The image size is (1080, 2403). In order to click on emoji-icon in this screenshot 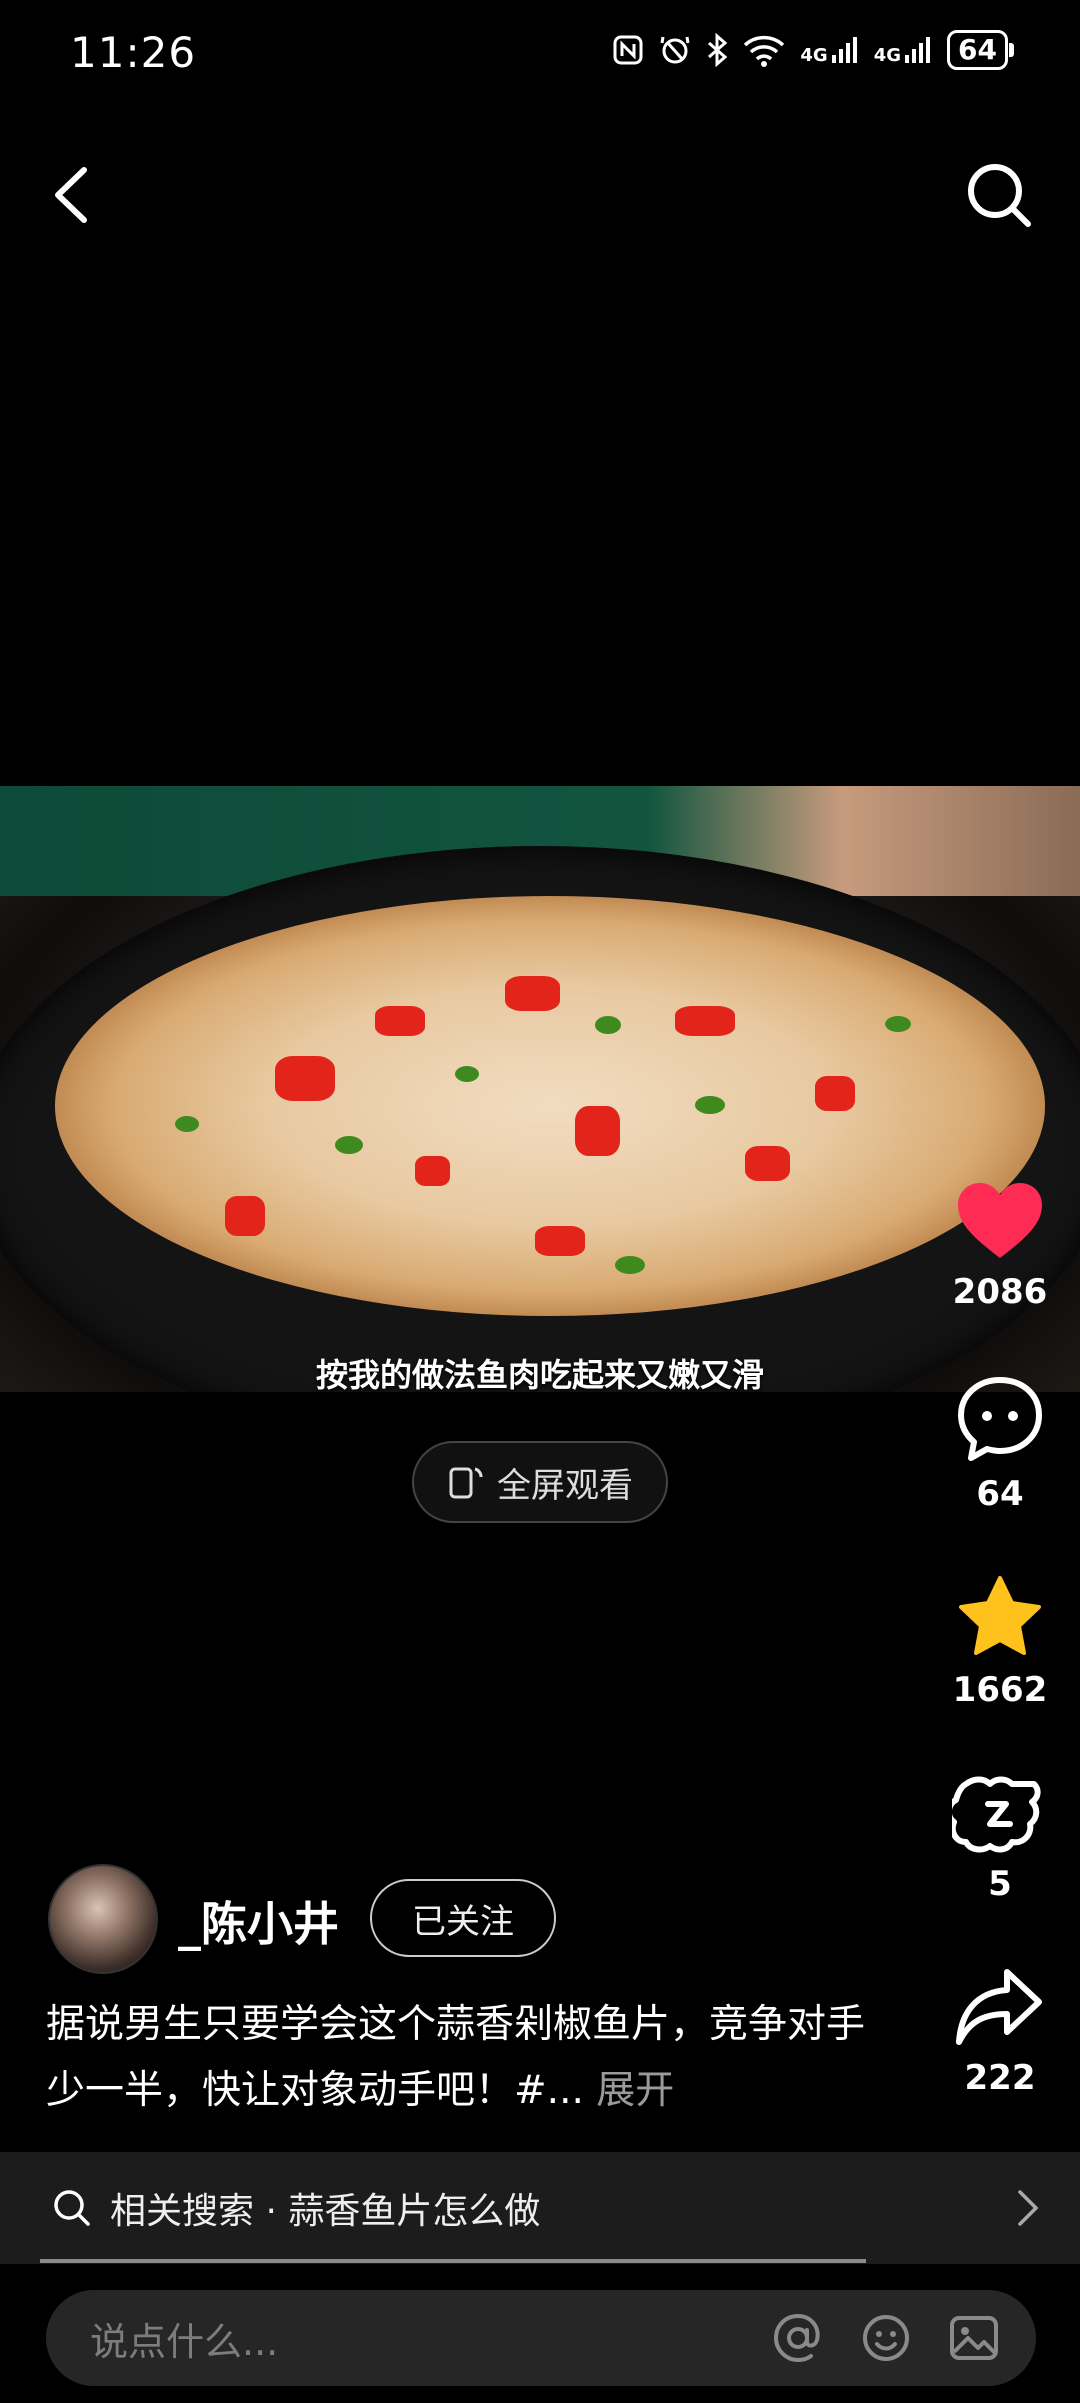, I will do `click(886, 2338)`.